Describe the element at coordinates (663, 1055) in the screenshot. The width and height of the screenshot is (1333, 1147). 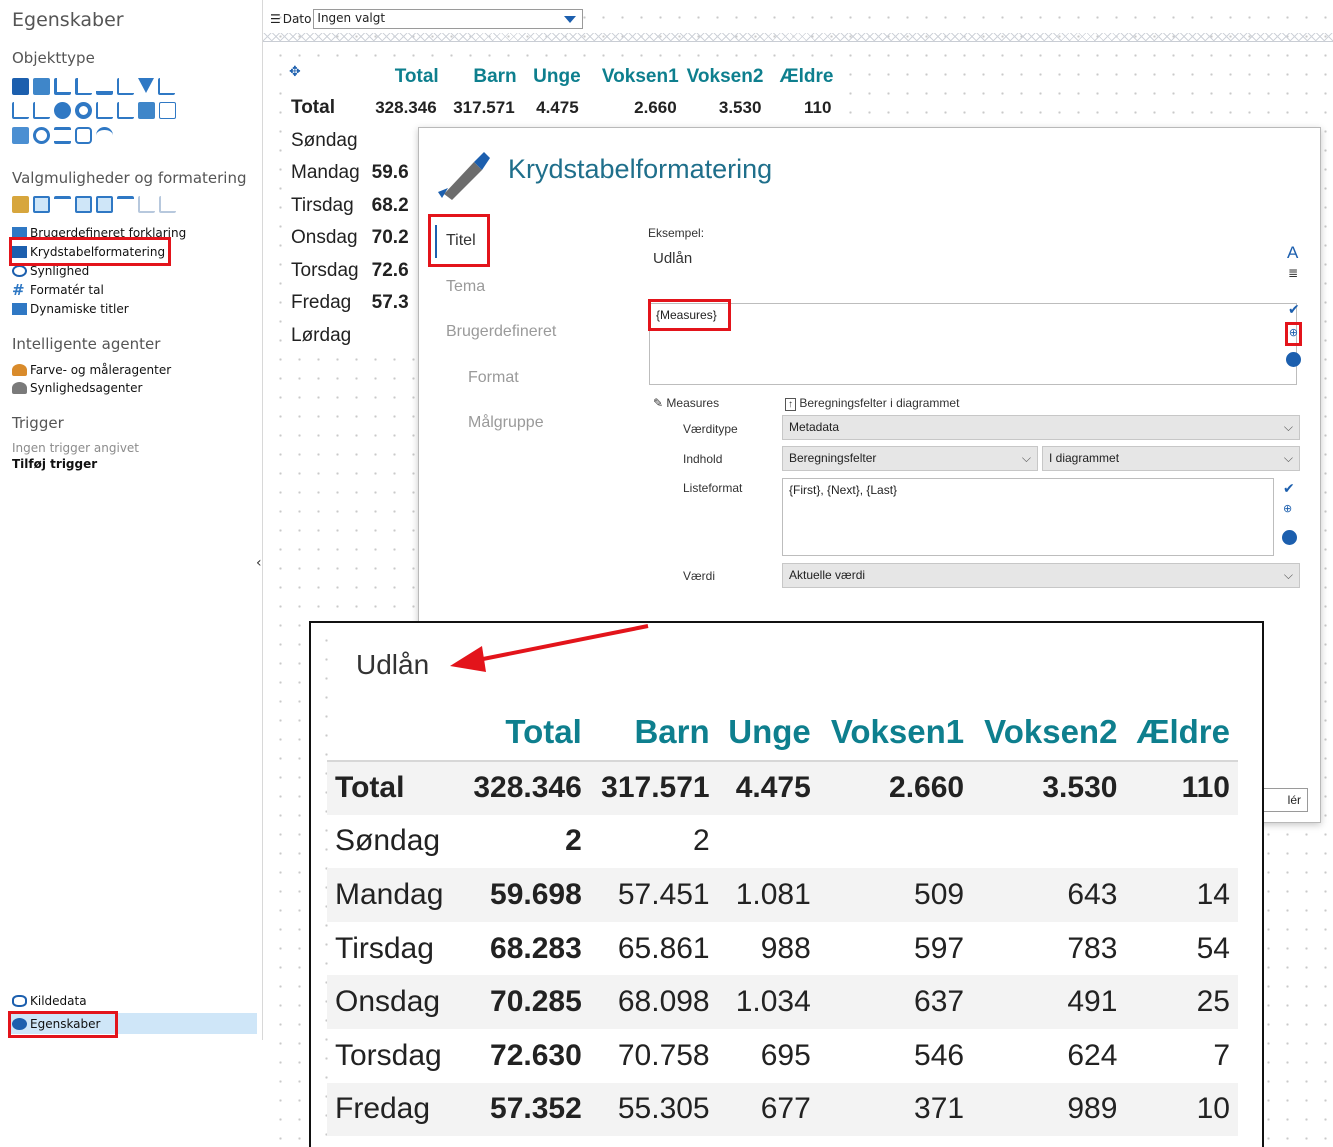
I see `table-cell: 70.758` at that location.